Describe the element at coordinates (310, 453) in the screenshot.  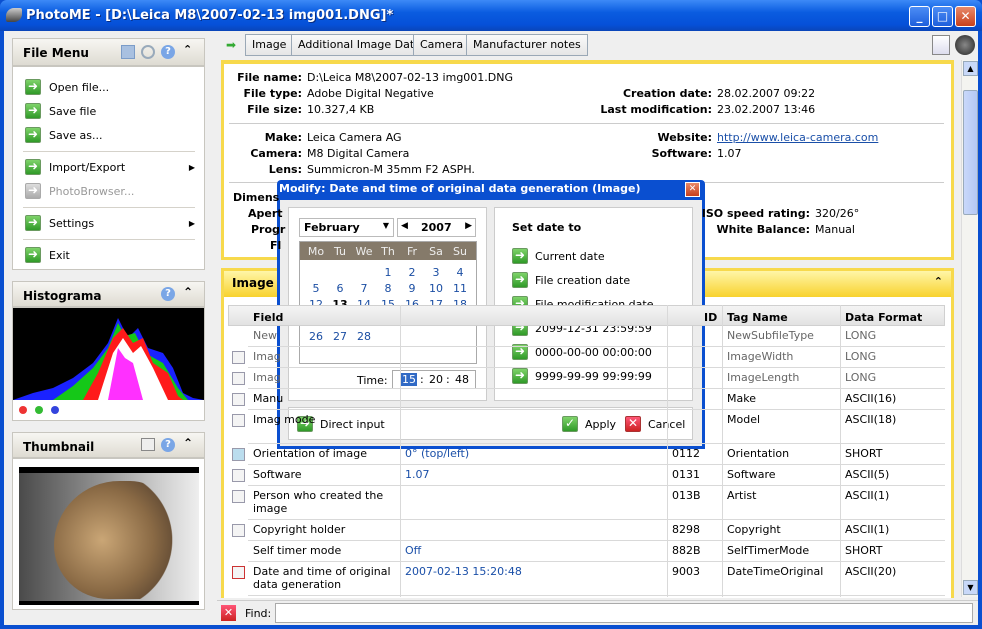
I see `cell-field: Orientation of image` at that location.